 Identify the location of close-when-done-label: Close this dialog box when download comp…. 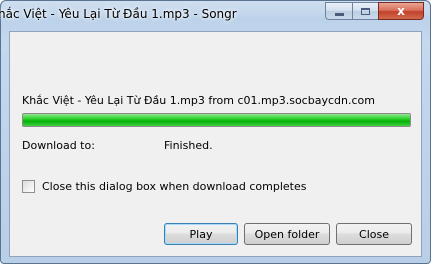
(174, 186).